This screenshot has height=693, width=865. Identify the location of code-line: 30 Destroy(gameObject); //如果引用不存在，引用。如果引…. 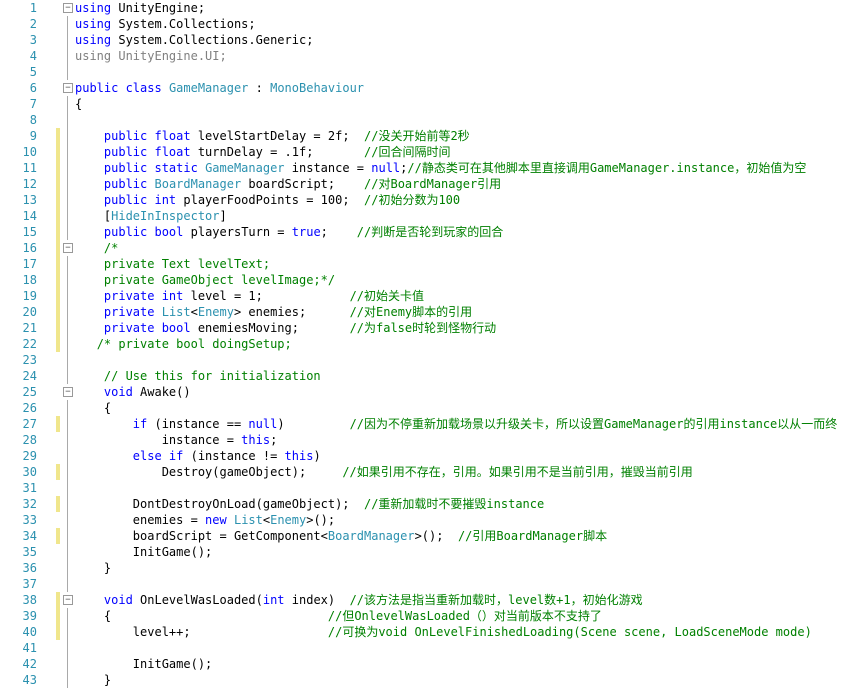
(432, 472).